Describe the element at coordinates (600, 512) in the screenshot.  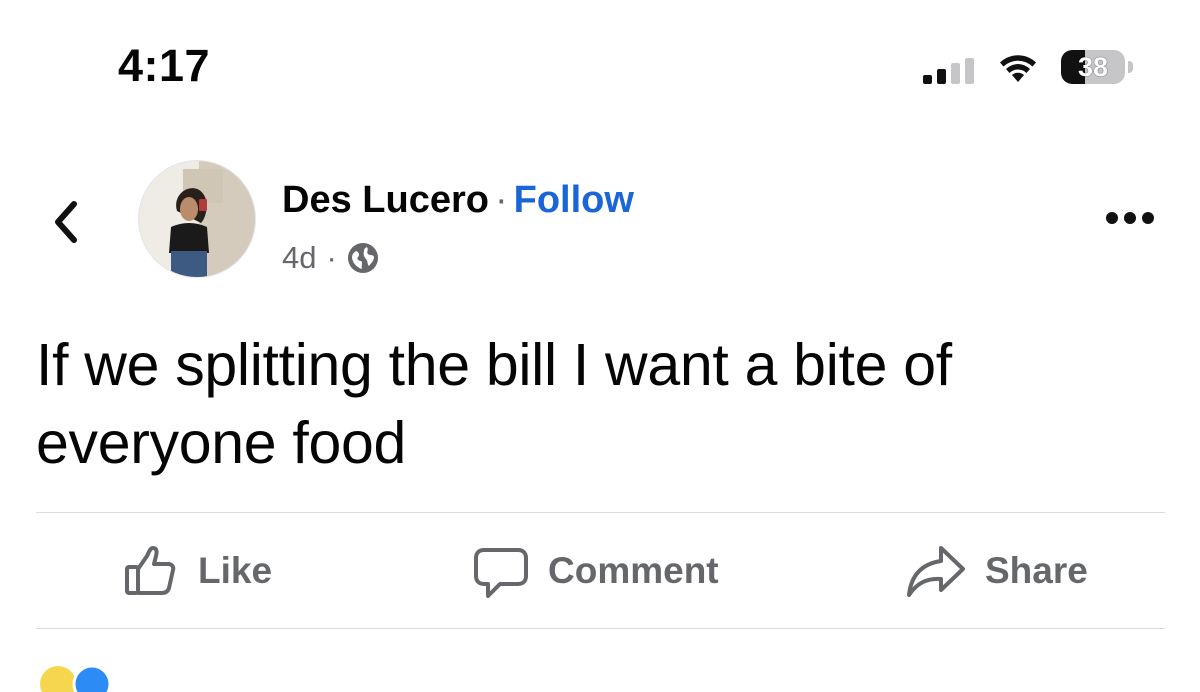
I see `divider-top` at that location.